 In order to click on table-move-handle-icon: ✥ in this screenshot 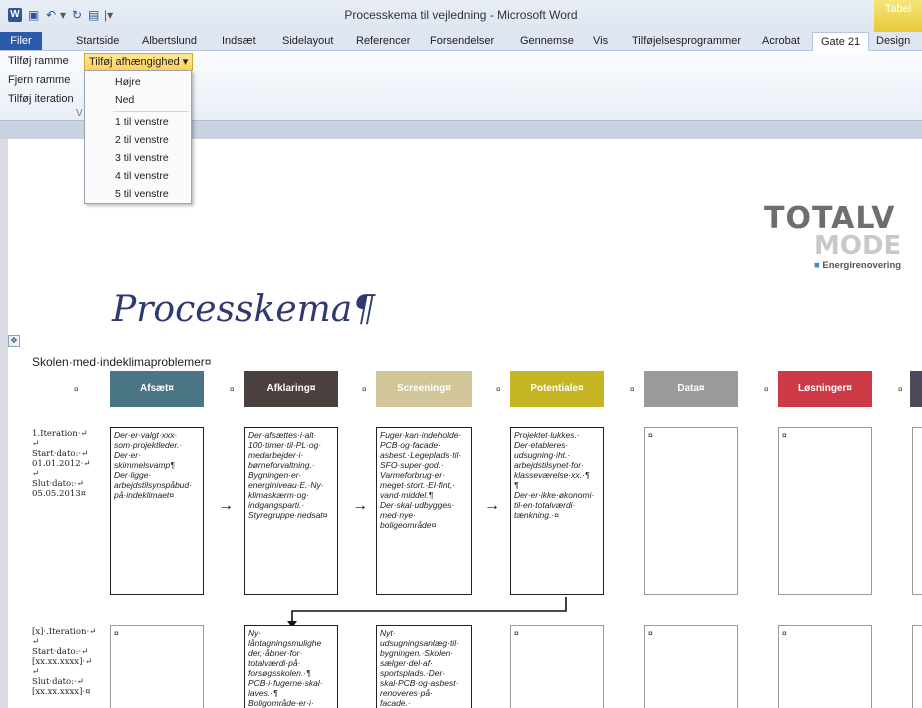, I will do `click(14, 341)`.